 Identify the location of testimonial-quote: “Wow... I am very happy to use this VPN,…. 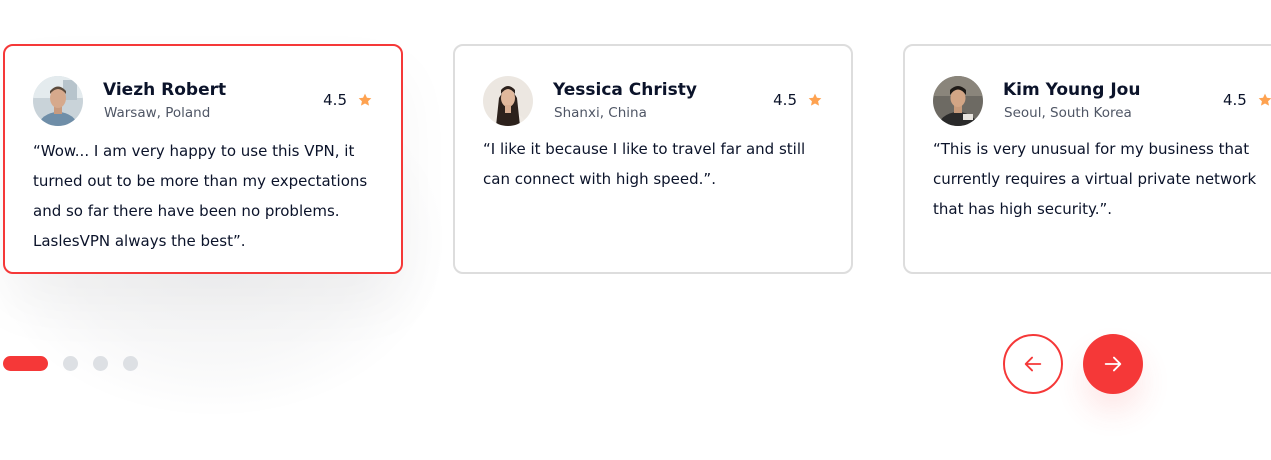
(200, 196).